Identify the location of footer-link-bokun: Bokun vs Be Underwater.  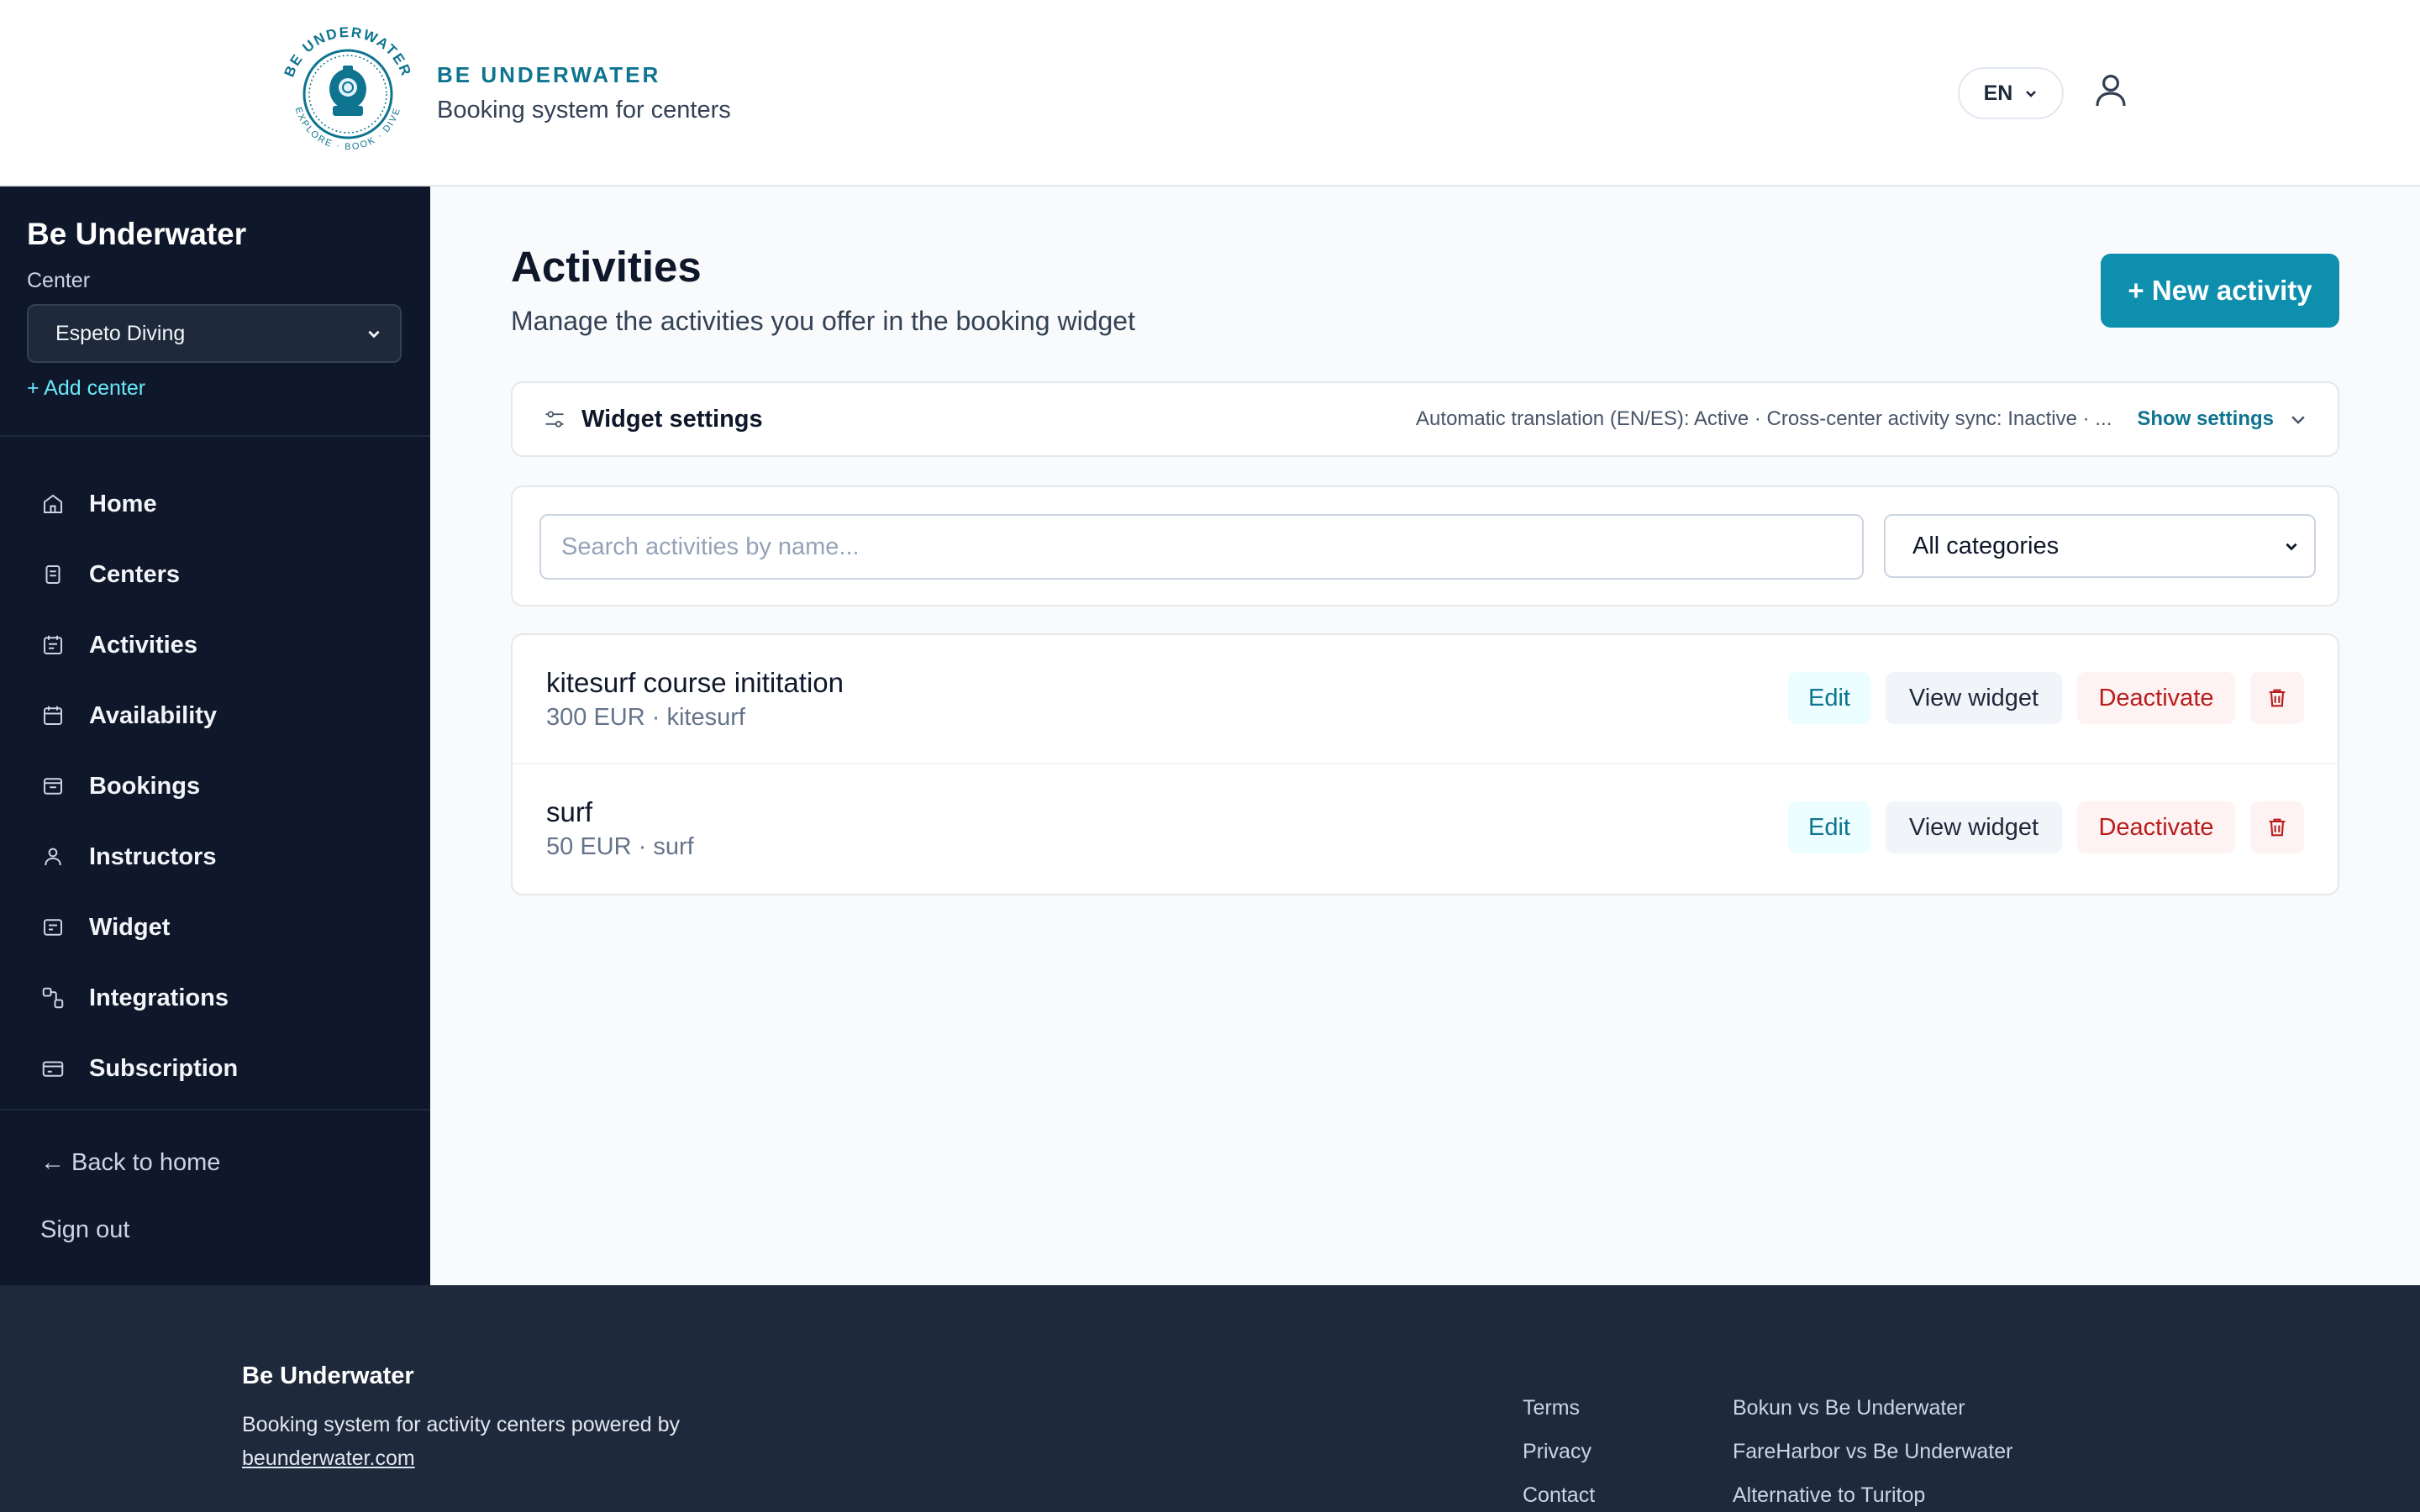
(1872, 1418).